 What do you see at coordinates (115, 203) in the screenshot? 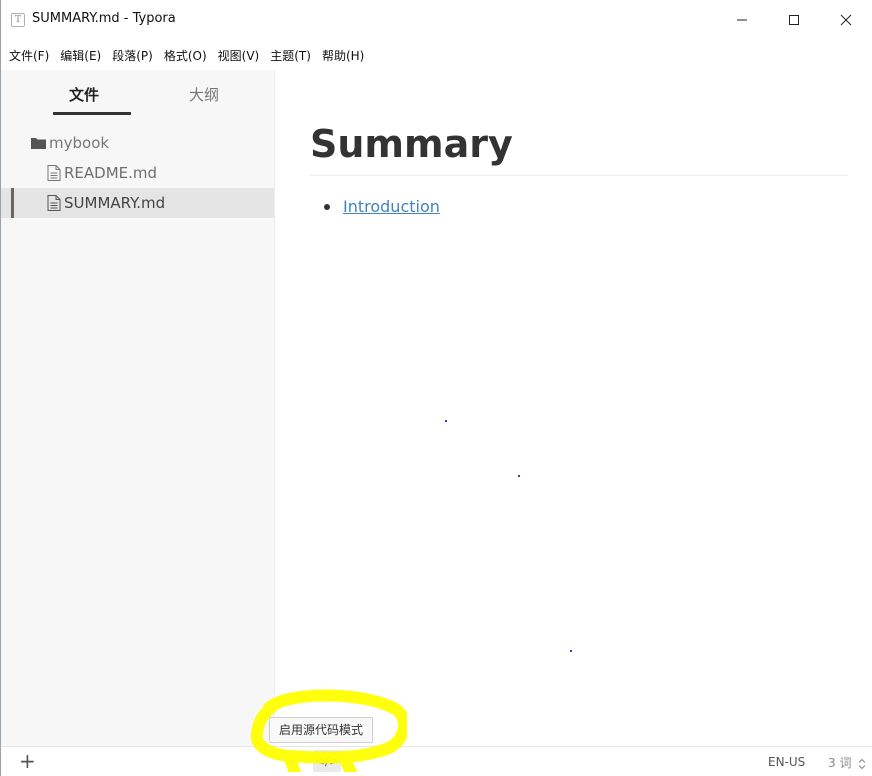
I see `file-label: SUMMARY.md` at bounding box center [115, 203].